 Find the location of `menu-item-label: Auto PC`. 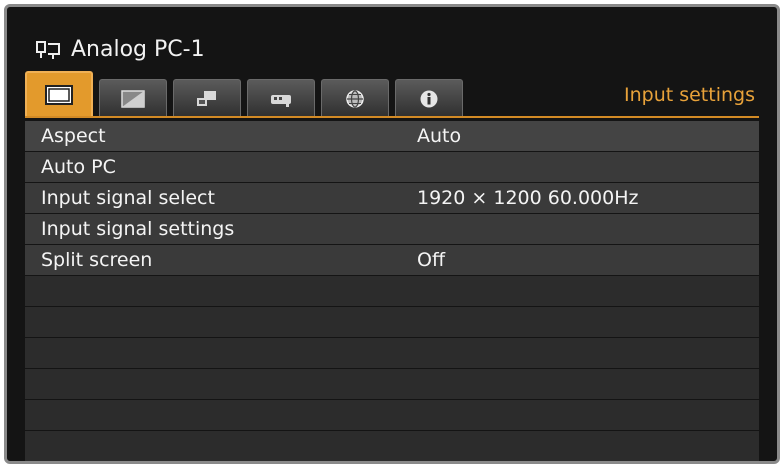

menu-item-label: Auto PC is located at coordinates (78, 167).